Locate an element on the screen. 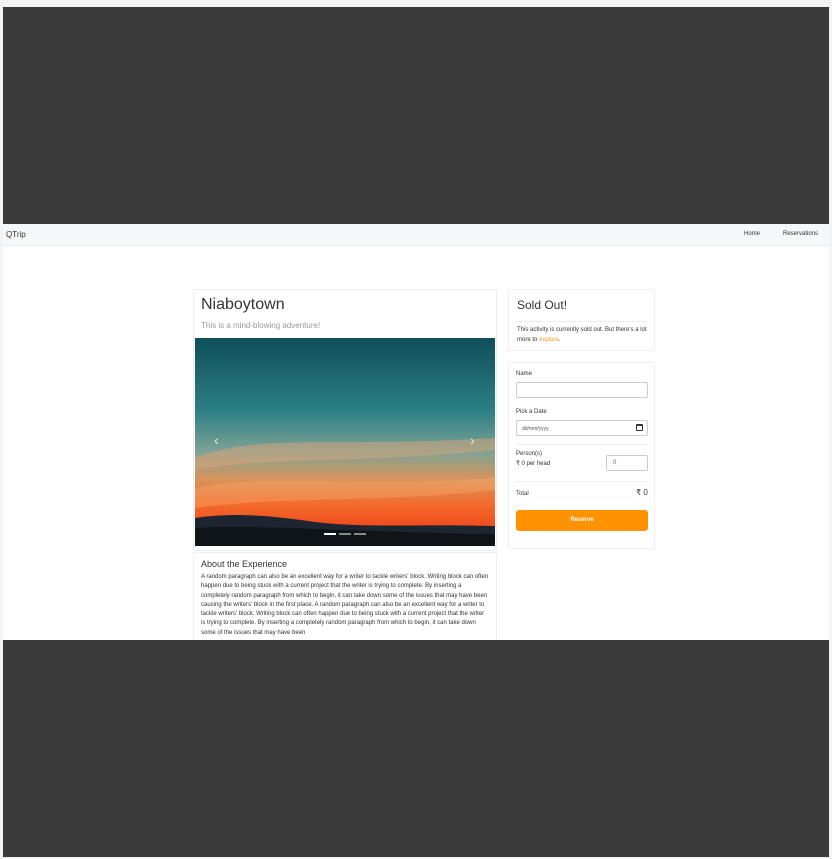 The height and width of the screenshot is (859, 832). carousel-next-icon: › is located at coordinates (472, 440).